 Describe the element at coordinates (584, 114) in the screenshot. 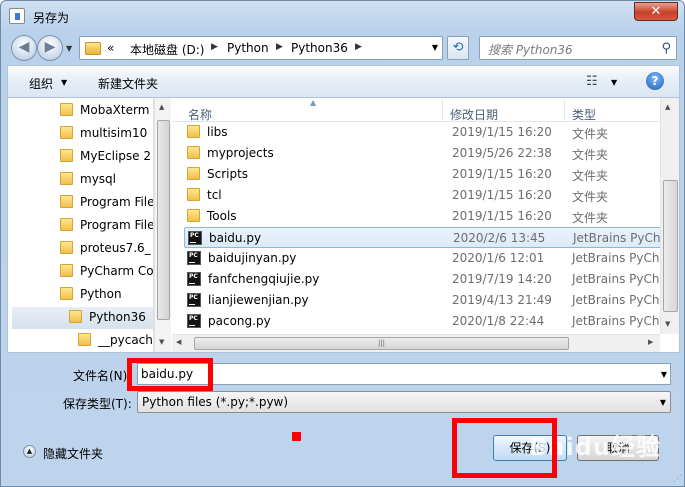

I see `column-header-type: 类型` at that location.